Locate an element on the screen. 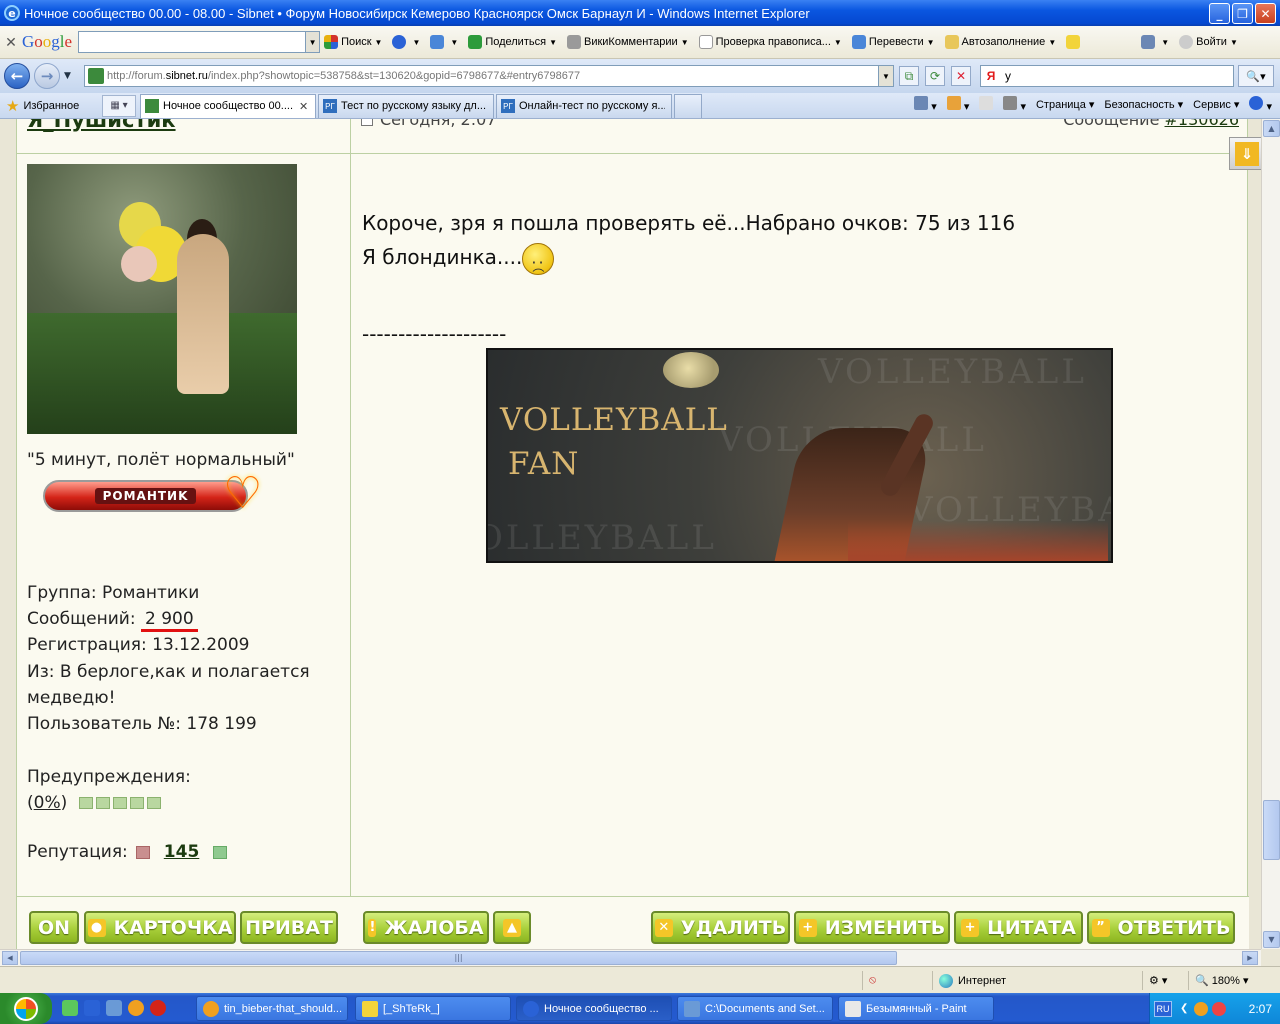 The height and width of the screenshot is (1024, 1280). ie-icon is located at coordinates (92, 1008).